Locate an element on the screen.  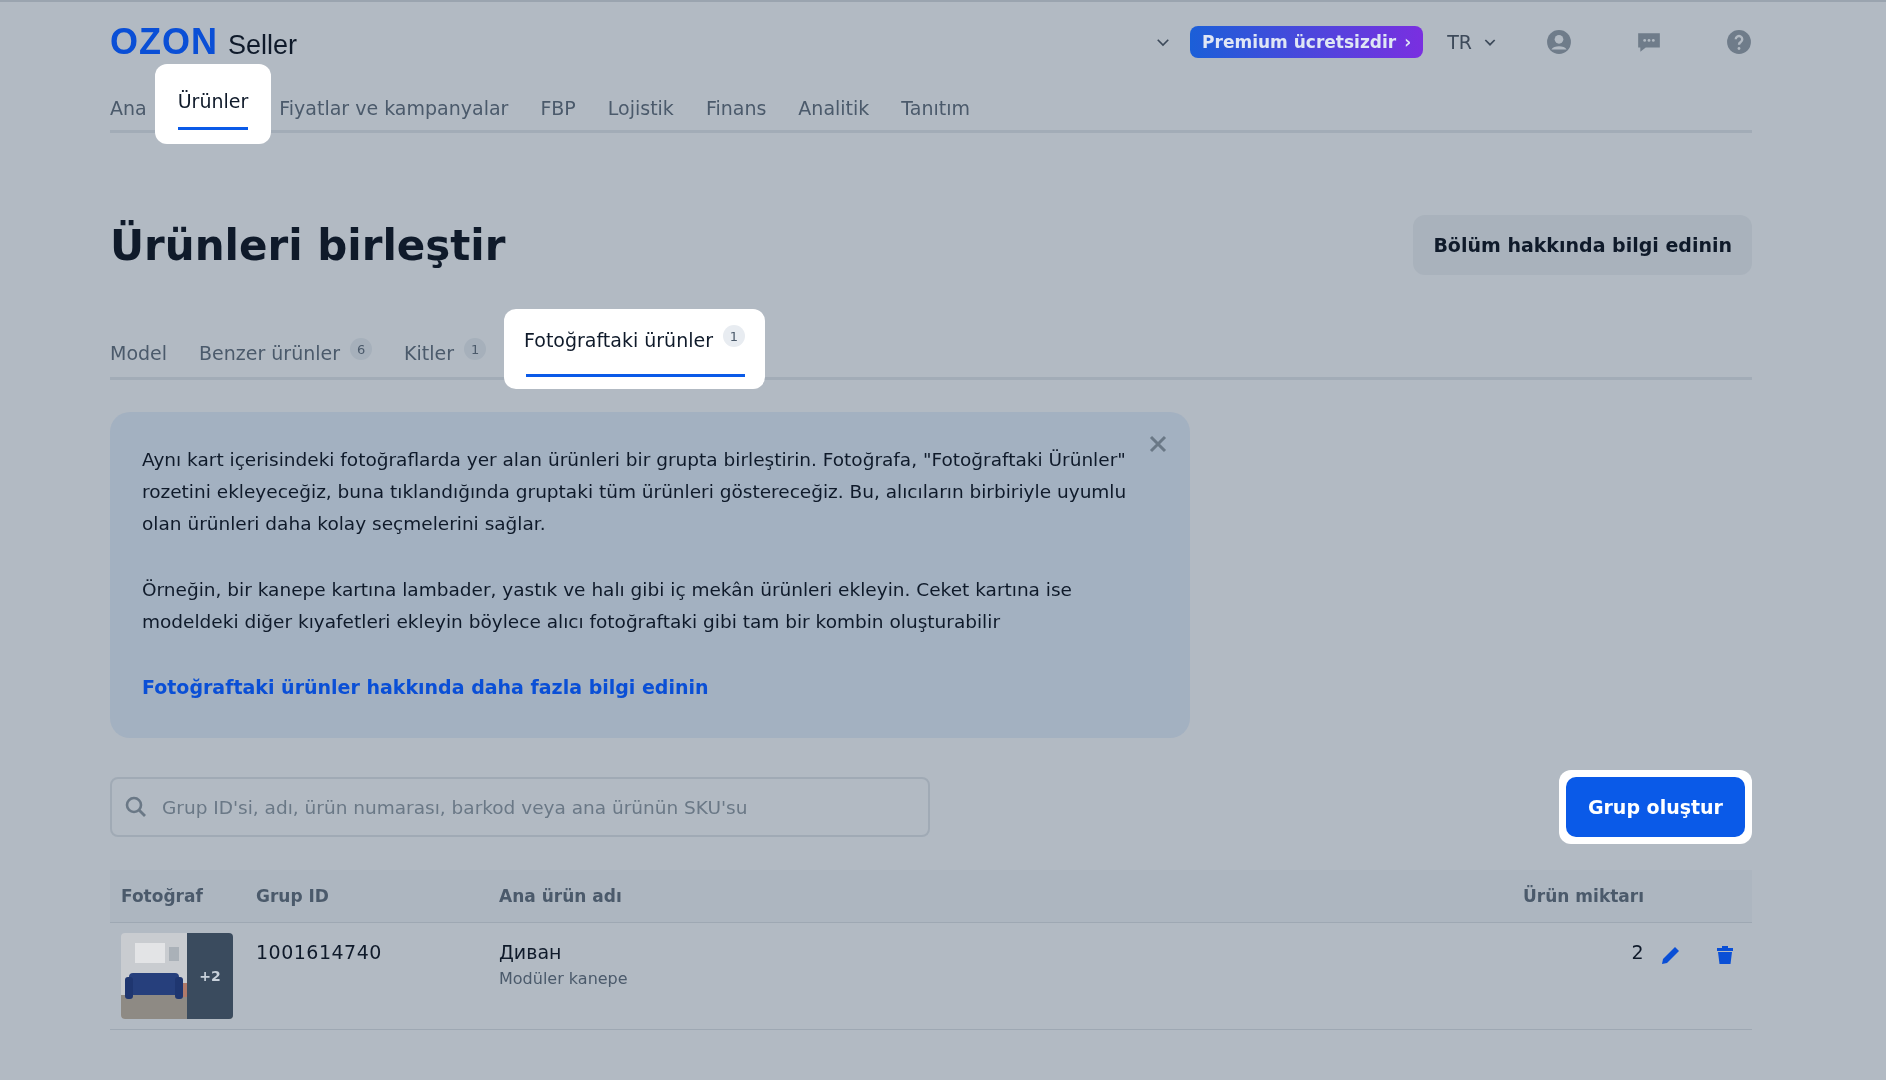
nav-tab: Finans is located at coordinates (736, 108).